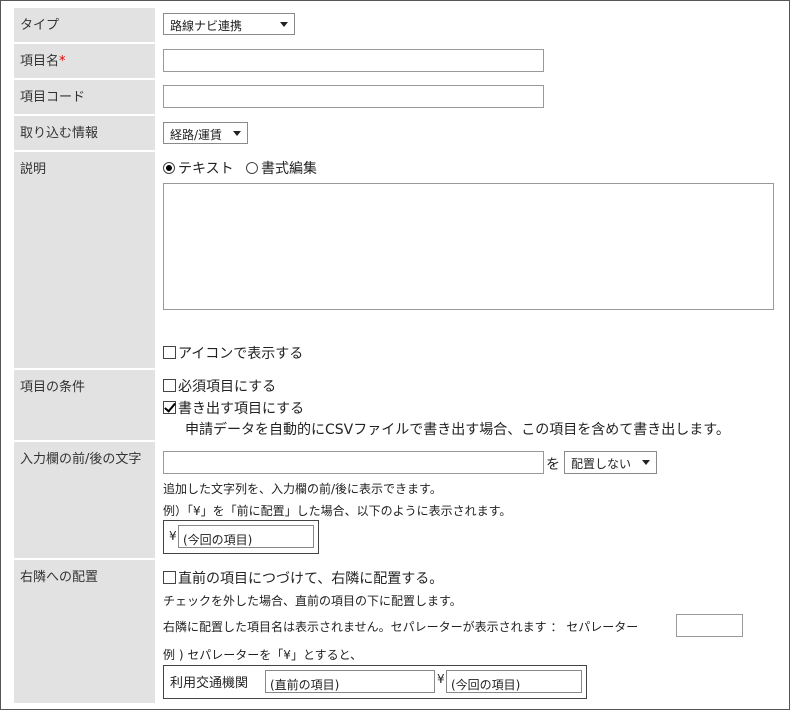 The width and height of the screenshot is (790, 710). What do you see at coordinates (206, 26) in the screenshot?
I see `type-select-value: 路線ナビ連携` at bounding box center [206, 26].